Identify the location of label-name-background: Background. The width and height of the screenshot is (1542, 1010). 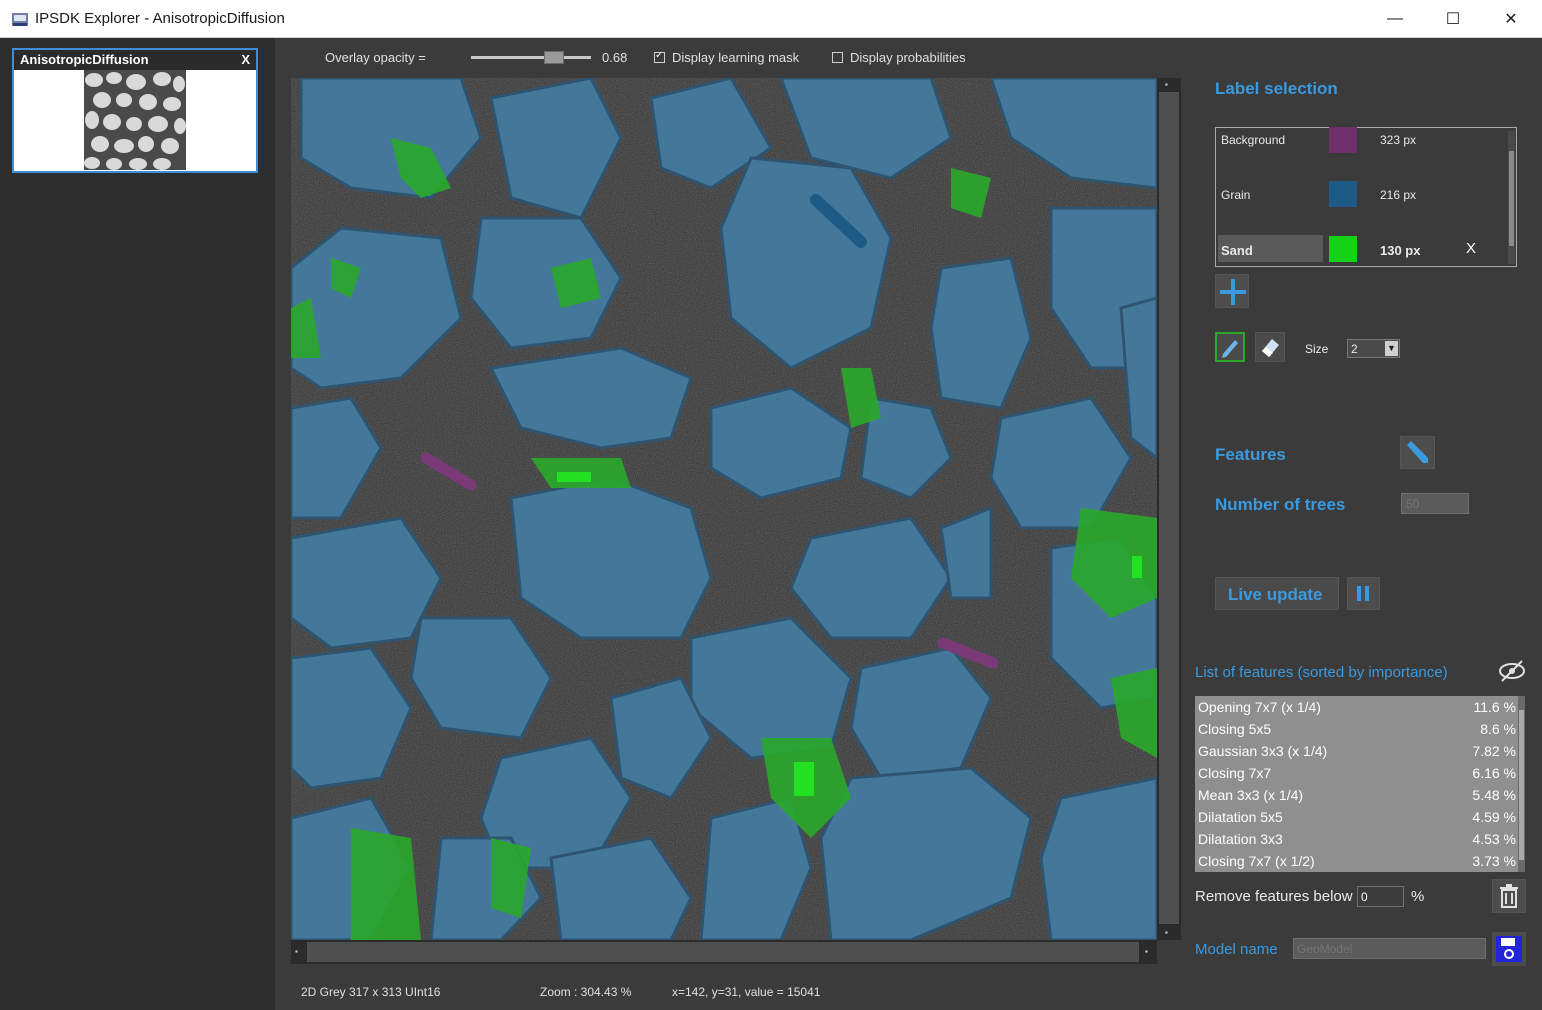
(1253, 140).